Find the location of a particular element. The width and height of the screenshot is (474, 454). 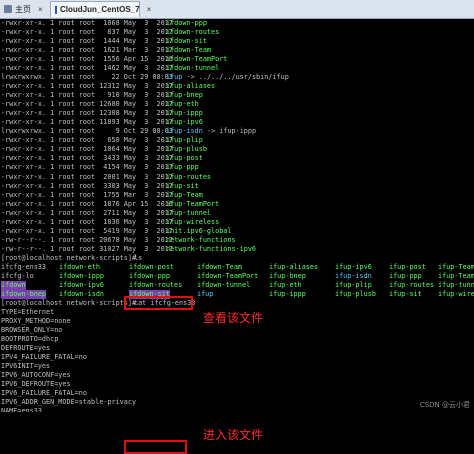

config-entry: IPV6_DEFROUTE=yes is located at coordinates (36, 384).